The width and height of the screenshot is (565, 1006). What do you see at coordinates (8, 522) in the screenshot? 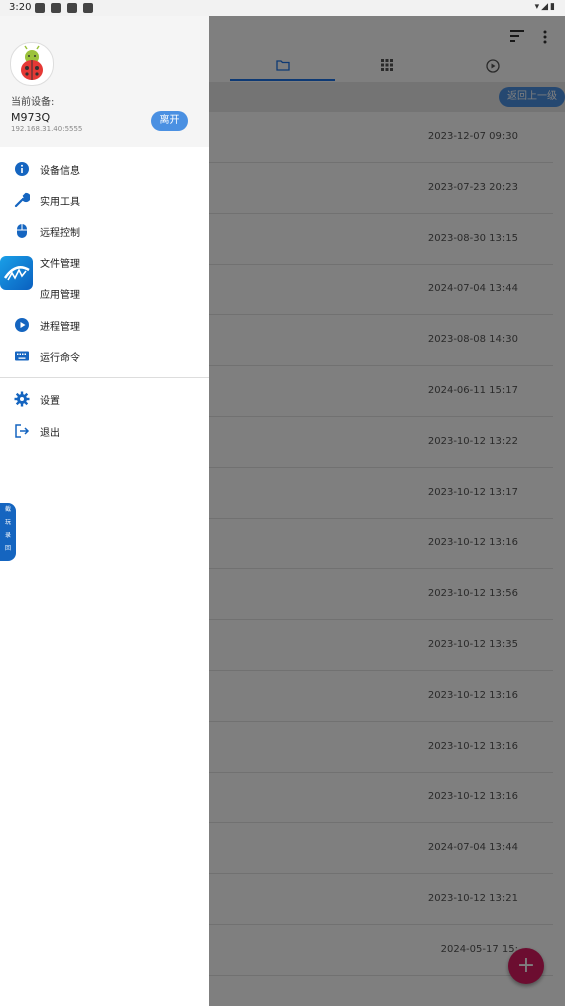
I see `side-toolbar-item: 玩` at bounding box center [8, 522].